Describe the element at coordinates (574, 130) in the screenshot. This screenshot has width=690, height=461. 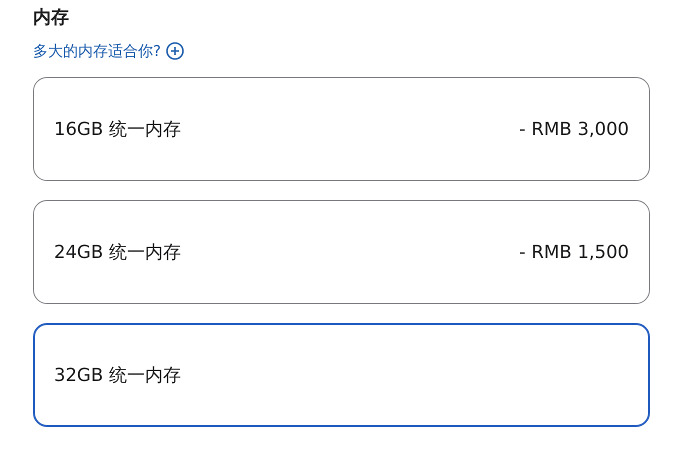
I see `option-price: - RMB 3,000` at that location.